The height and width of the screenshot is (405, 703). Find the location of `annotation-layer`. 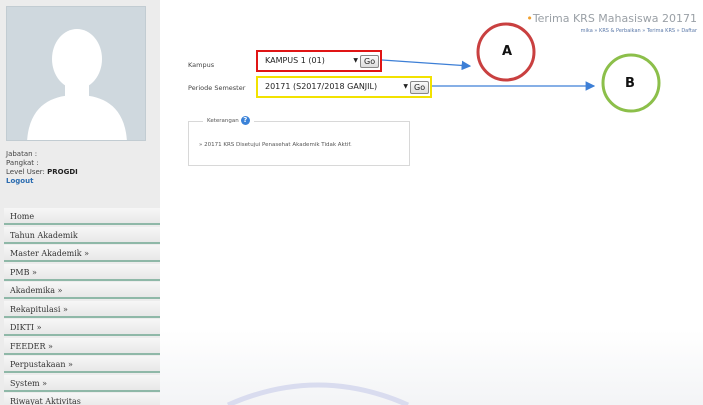

annotation-layer is located at coordinates (521, 67).